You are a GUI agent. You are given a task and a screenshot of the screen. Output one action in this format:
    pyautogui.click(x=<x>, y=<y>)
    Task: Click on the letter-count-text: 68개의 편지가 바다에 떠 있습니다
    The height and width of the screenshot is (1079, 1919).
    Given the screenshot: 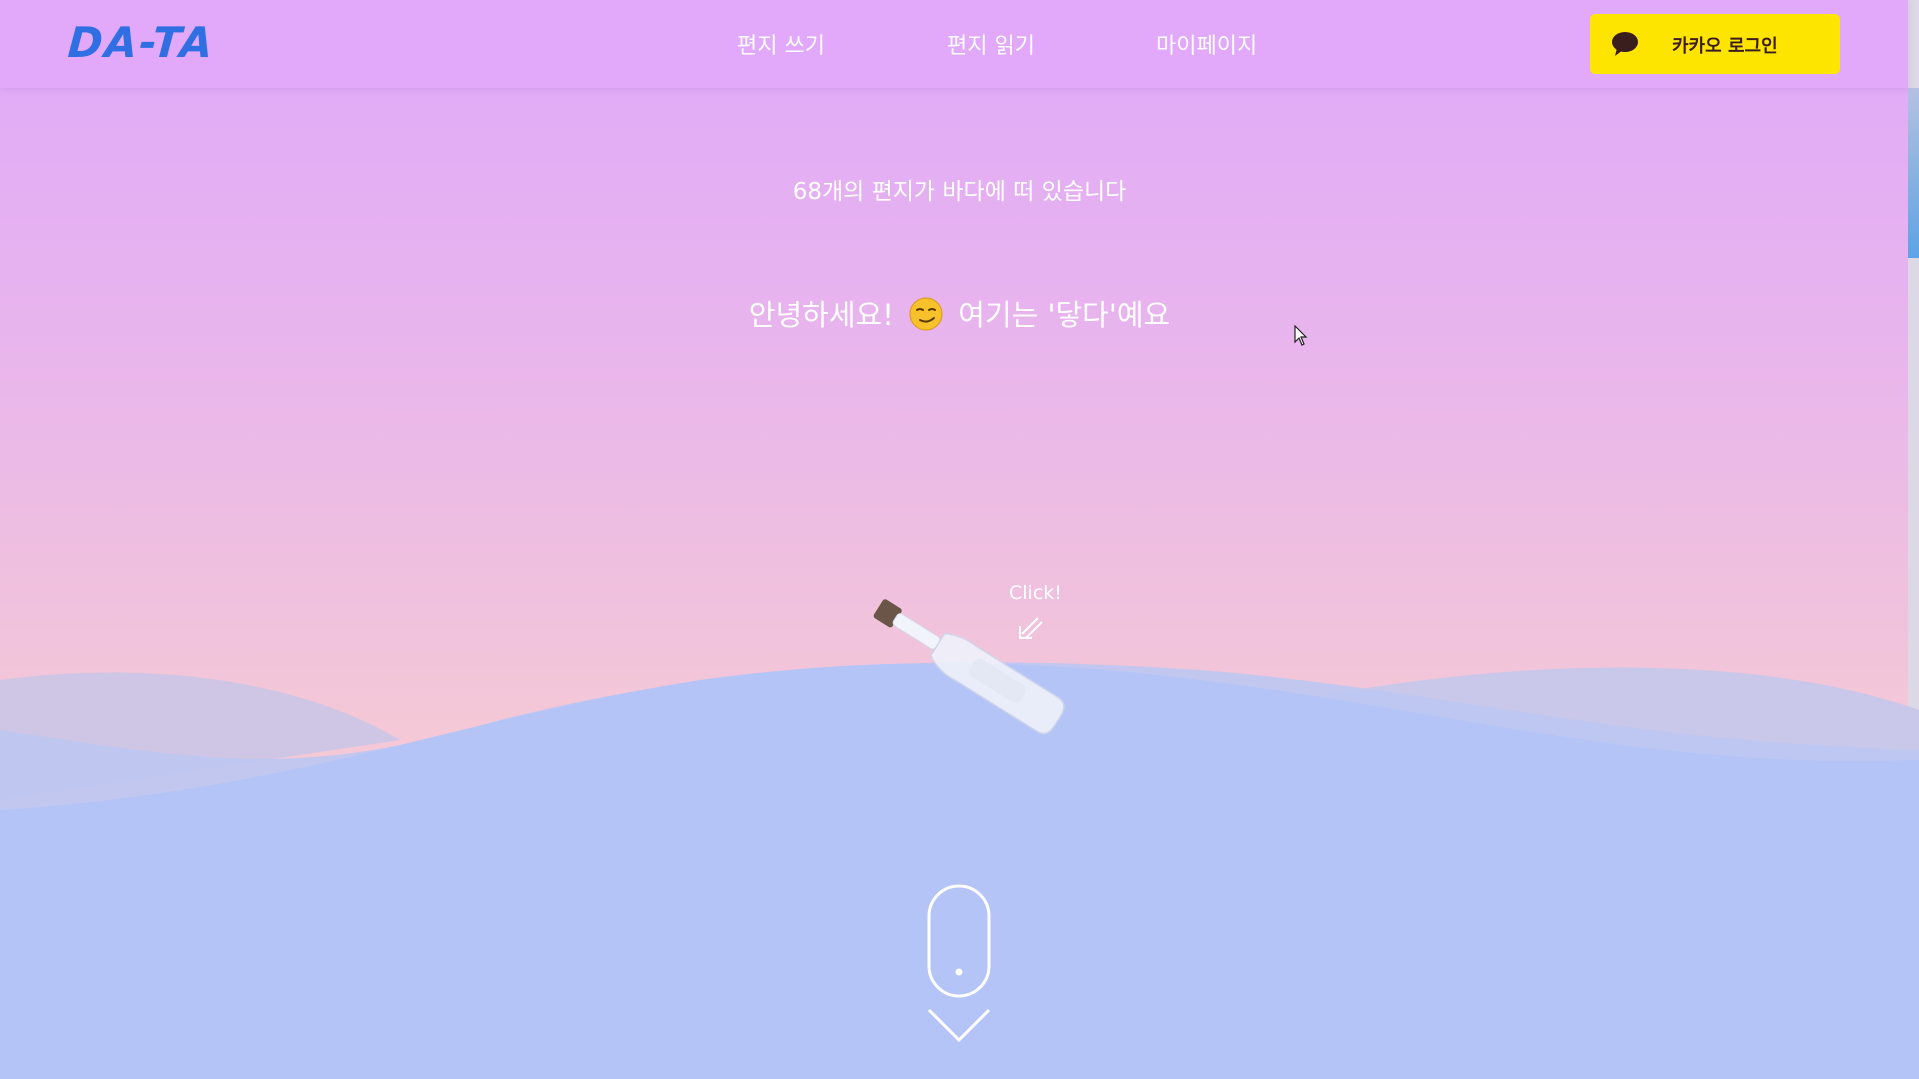 What is the action you would take?
    pyautogui.click(x=959, y=192)
    